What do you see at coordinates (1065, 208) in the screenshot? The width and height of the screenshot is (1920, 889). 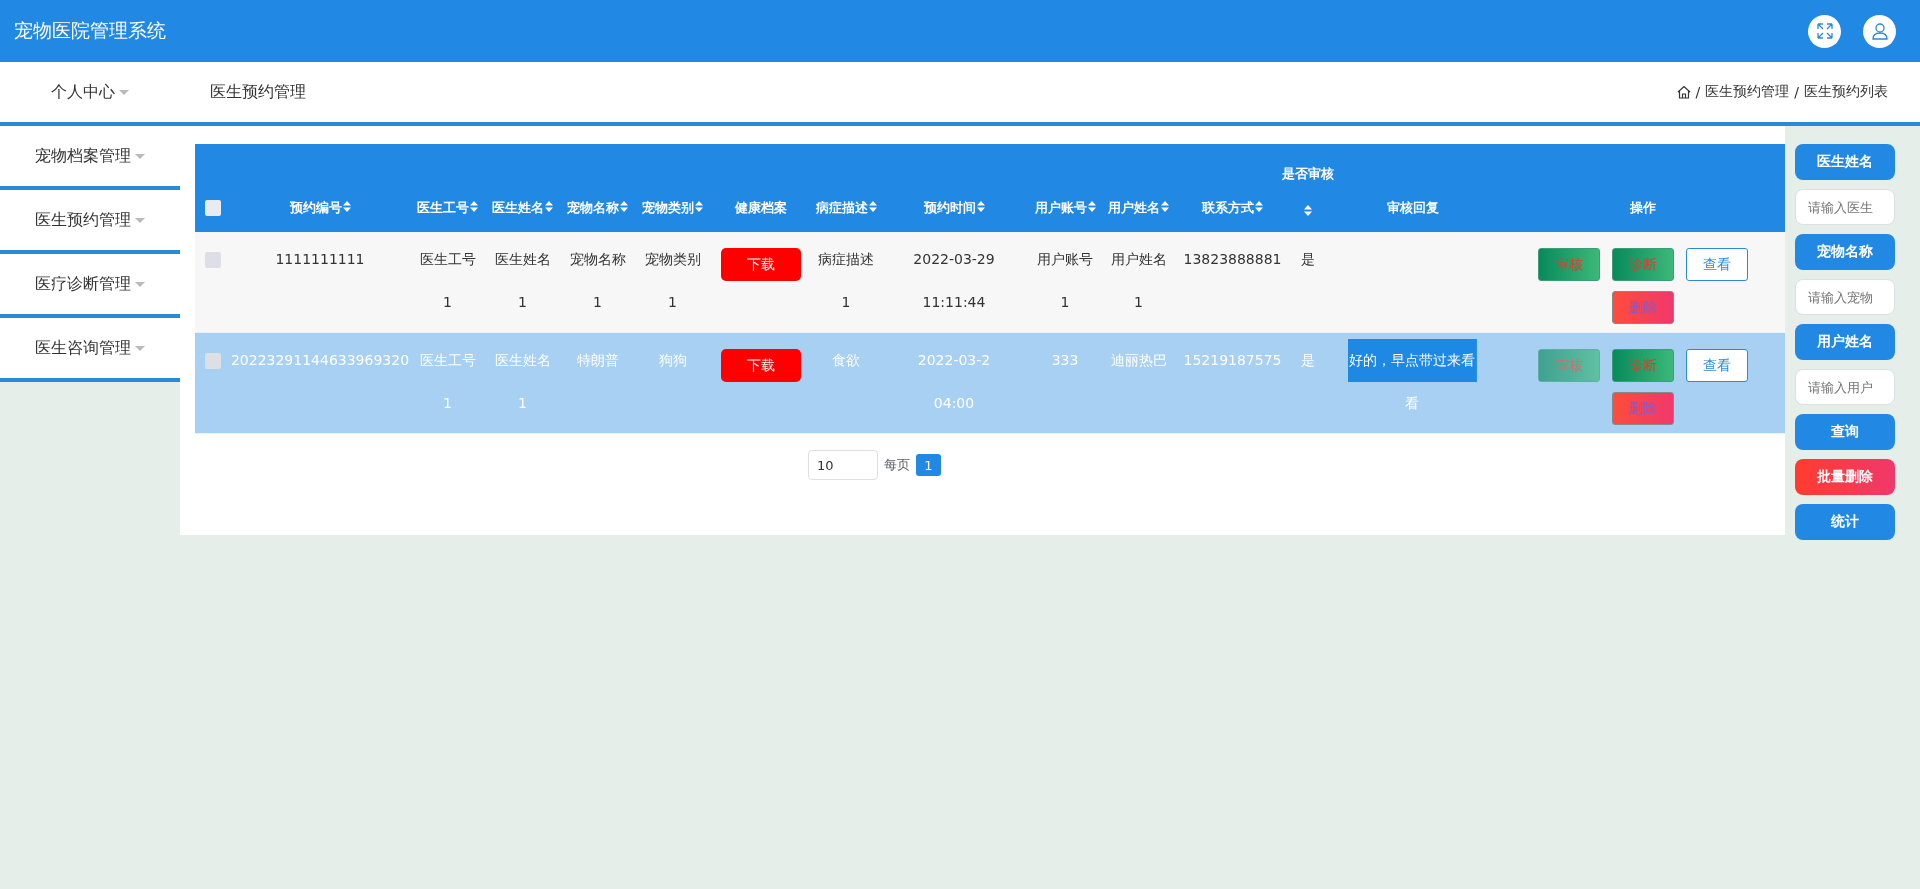 I see `column-header: 用户账号` at bounding box center [1065, 208].